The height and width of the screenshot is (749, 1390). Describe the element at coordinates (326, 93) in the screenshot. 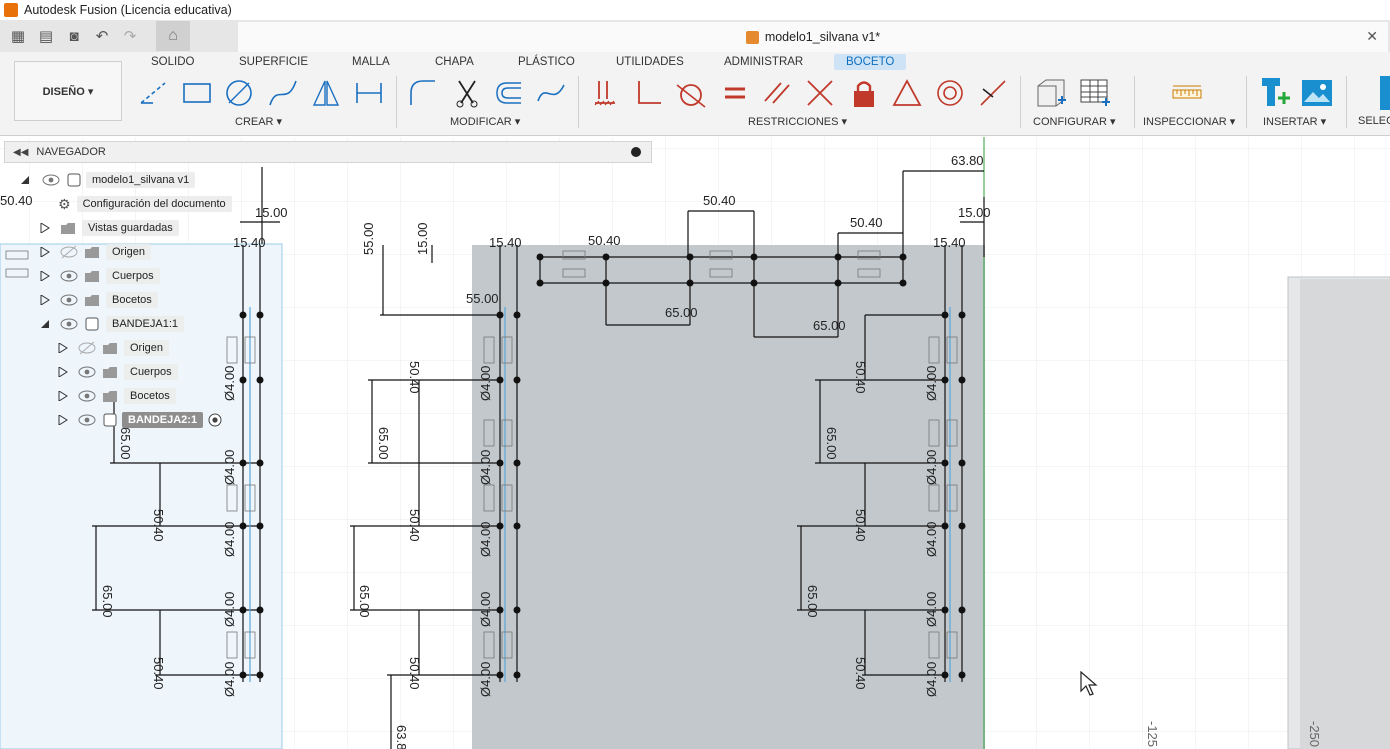

I see `mirror-tool-icon` at that location.